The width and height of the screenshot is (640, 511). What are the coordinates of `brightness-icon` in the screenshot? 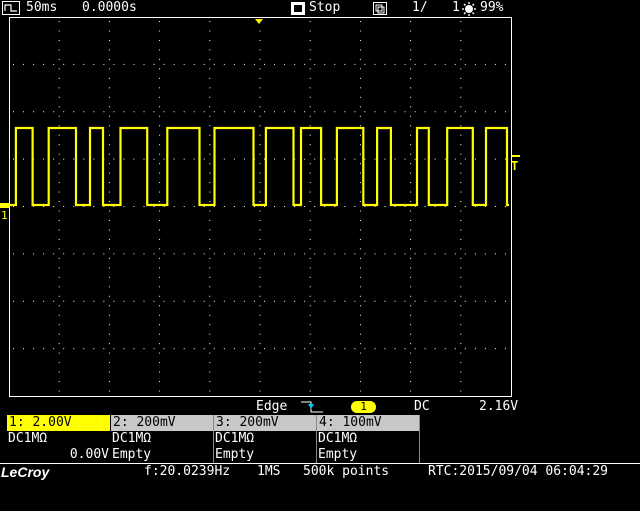 It's located at (469, 9).